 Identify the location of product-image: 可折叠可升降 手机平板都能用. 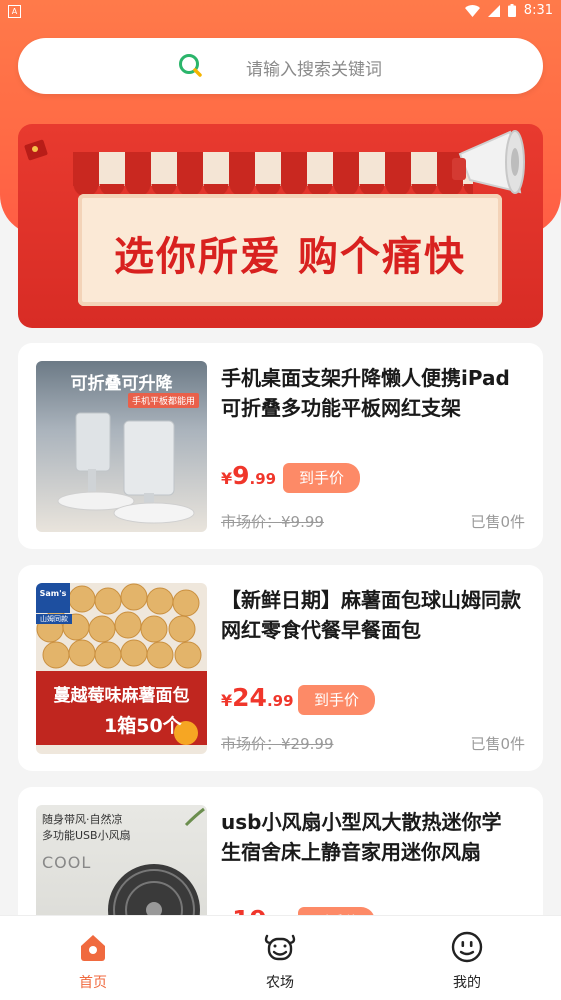
(121, 446).